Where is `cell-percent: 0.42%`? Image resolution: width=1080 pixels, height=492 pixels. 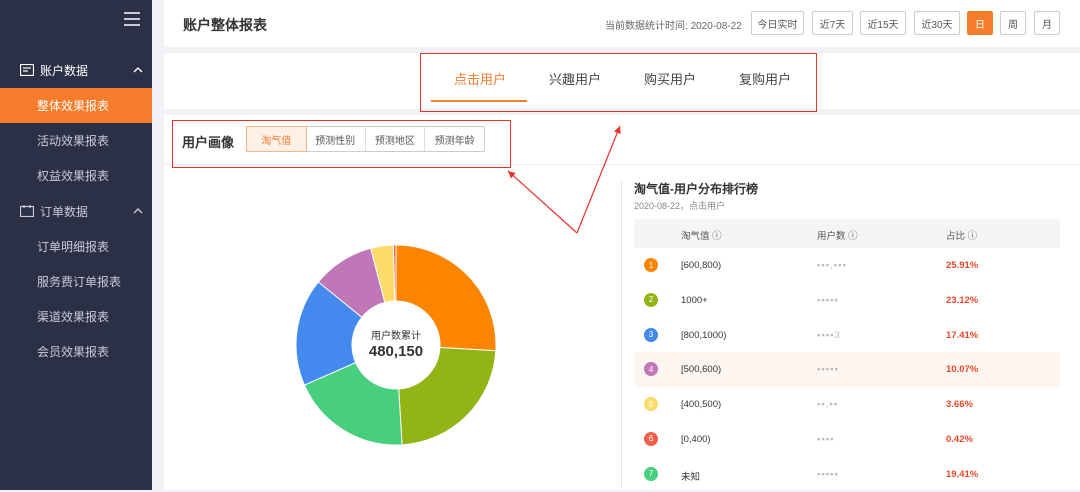 cell-percent: 0.42% is located at coordinates (959, 439).